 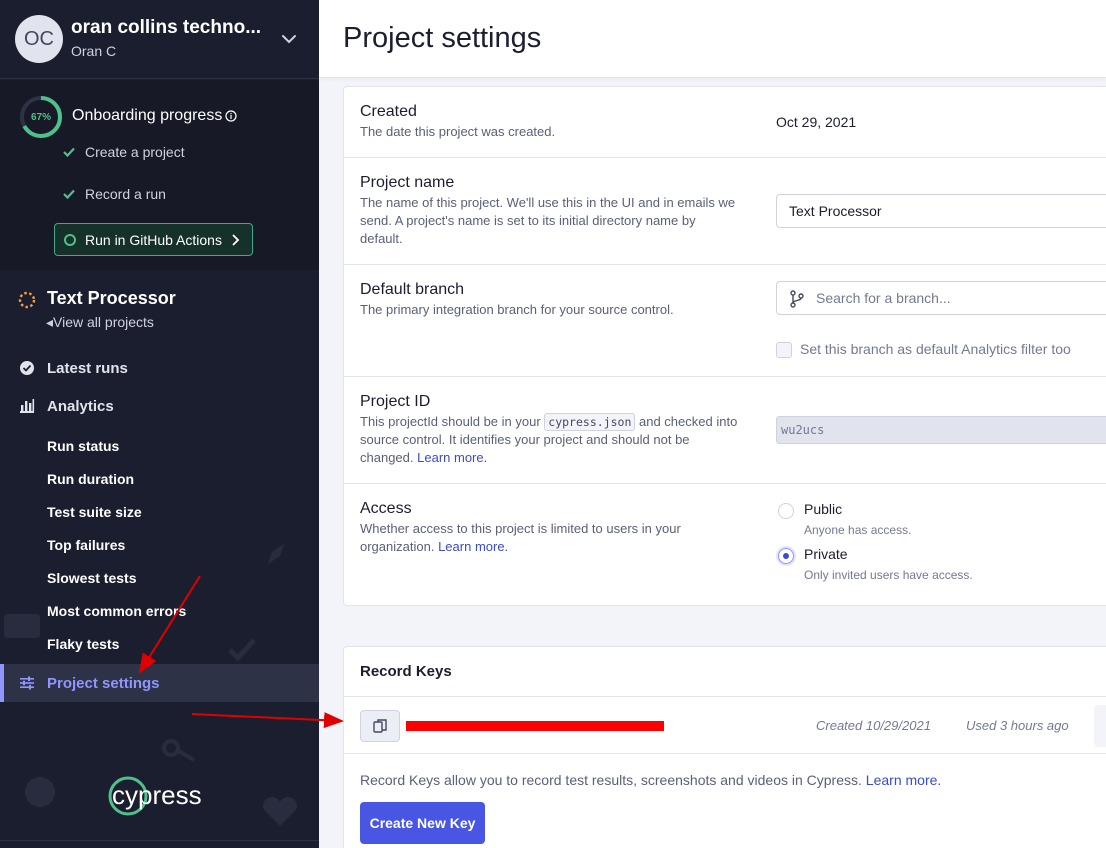 I want to click on cypress-json-code: cypress.json, so click(x=590, y=422).